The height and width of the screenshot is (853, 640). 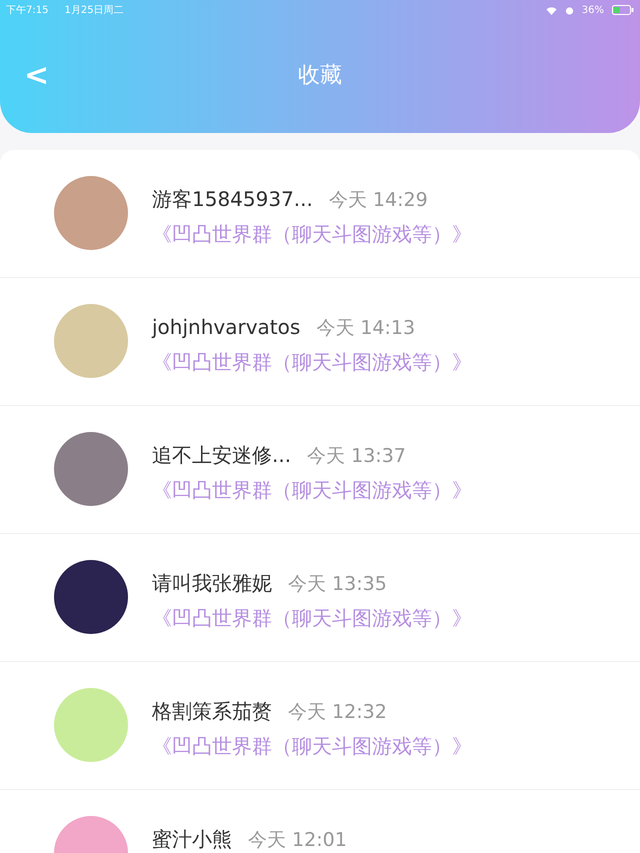 What do you see at coordinates (378, 200) in the screenshot?
I see `favorite-time: 今天 14:29` at bounding box center [378, 200].